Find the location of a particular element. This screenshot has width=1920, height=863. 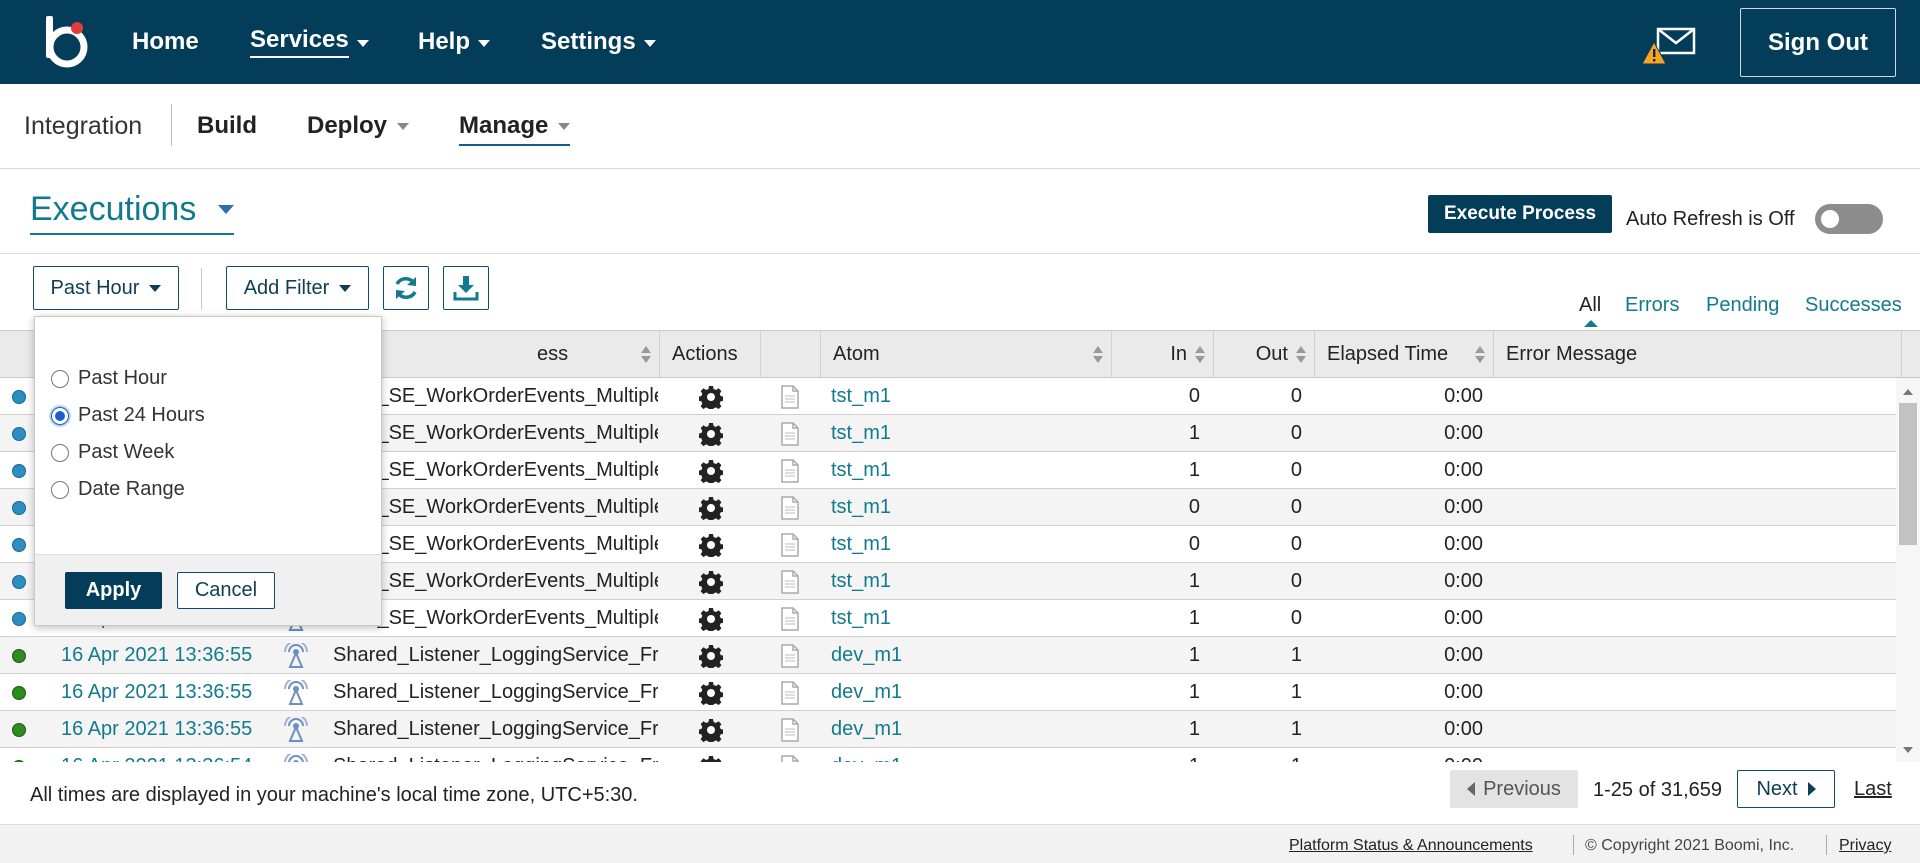

previous-button: Previous is located at coordinates (1514, 789).